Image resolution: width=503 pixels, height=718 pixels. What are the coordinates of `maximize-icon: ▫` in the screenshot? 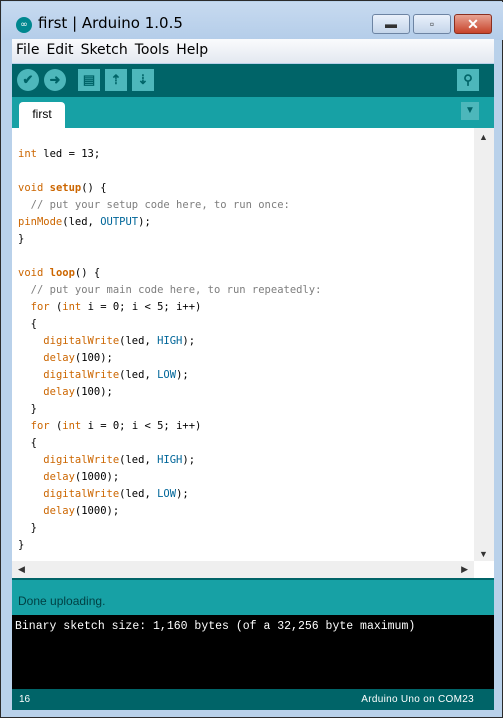 It's located at (432, 24).